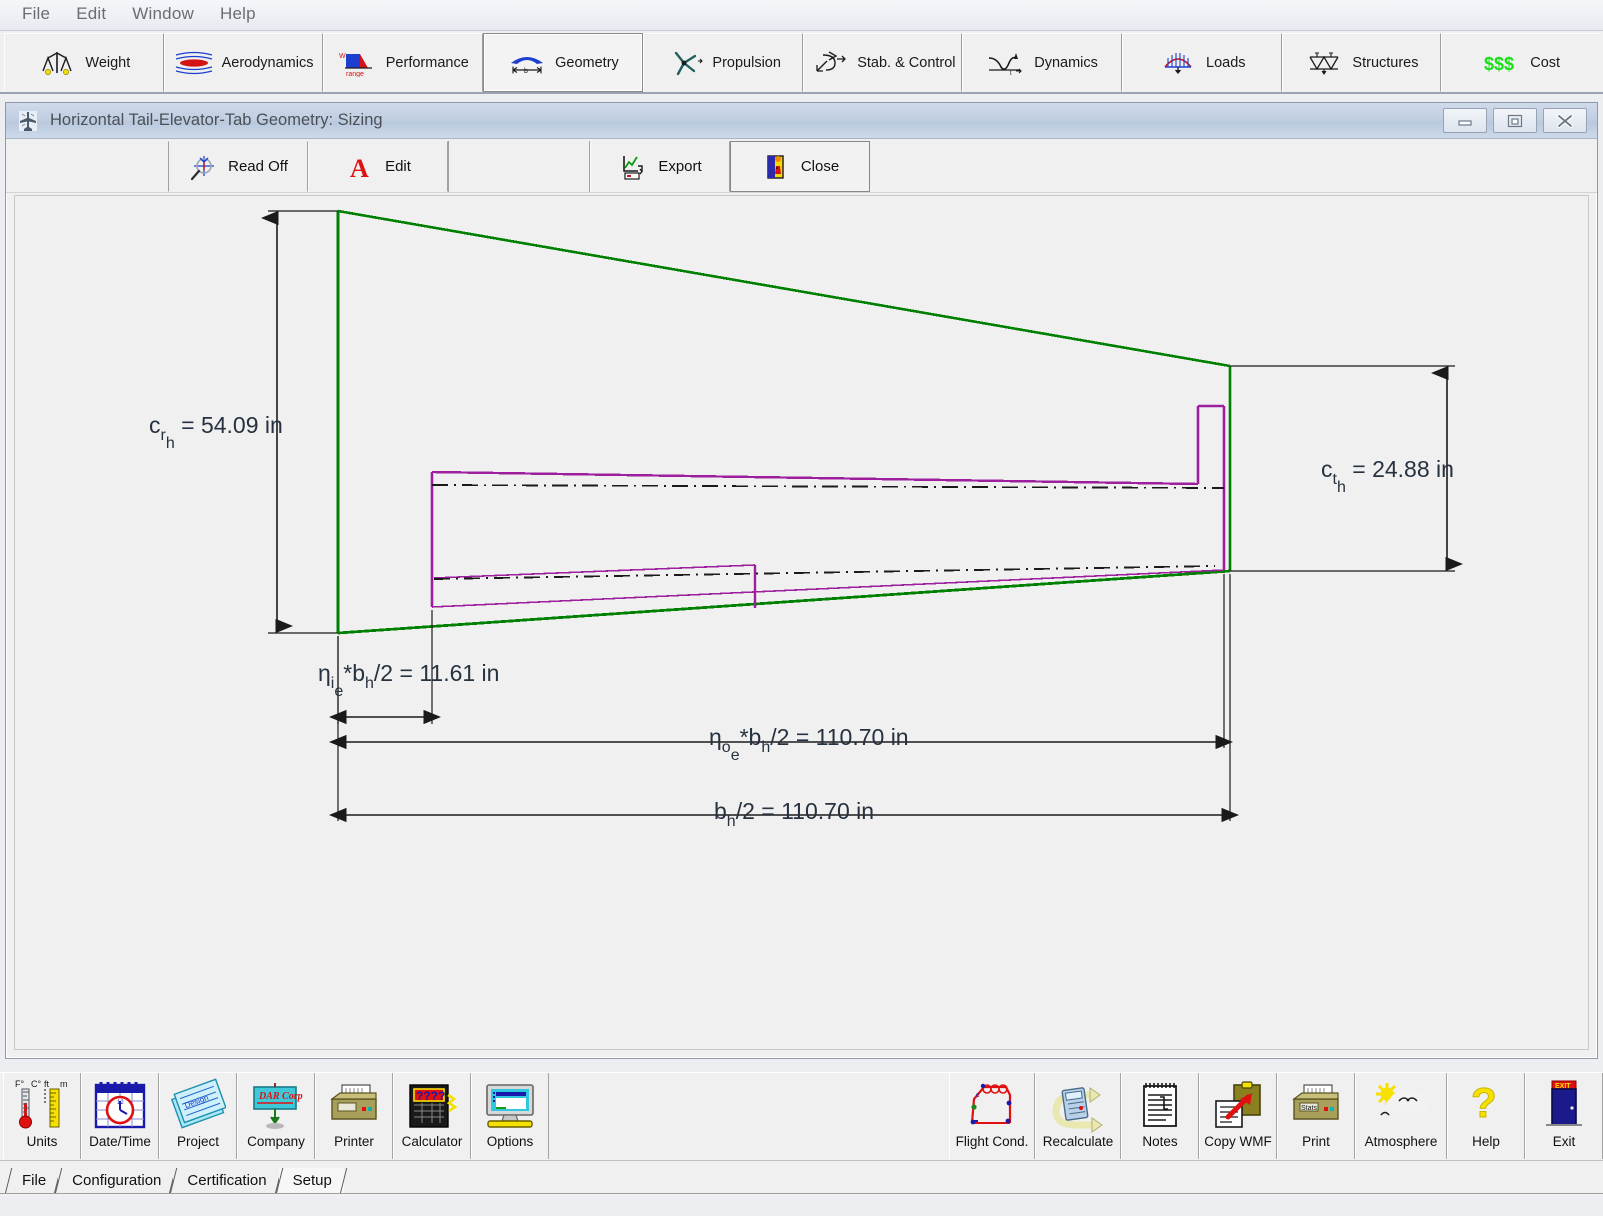  I want to click on bottom-button-notes: Notes, so click(1160, 1116).